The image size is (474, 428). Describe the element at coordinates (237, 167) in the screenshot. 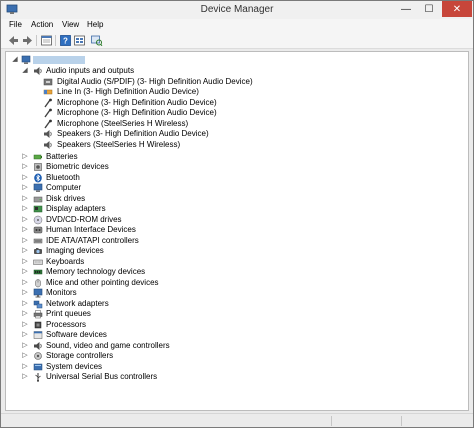

I see `tree-category-biometric-devices: ▷ Biometric devices` at that location.